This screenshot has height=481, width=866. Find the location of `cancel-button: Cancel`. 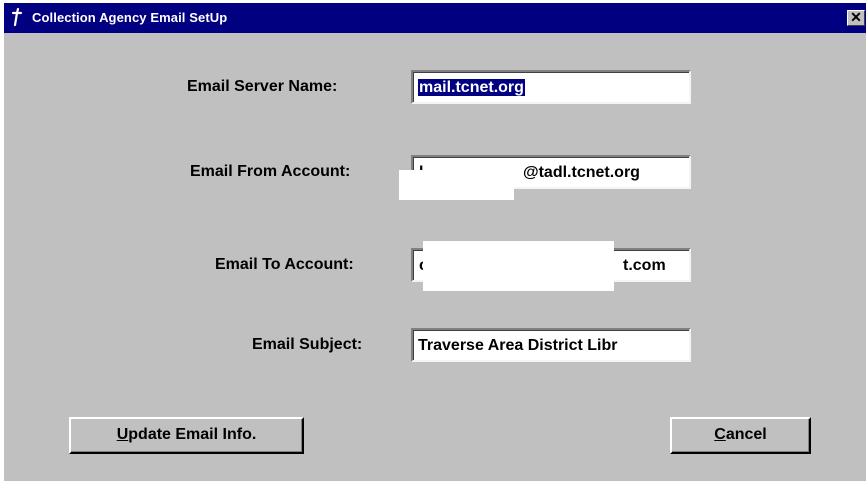

cancel-button: Cancel is located at coordinates (740, 435).